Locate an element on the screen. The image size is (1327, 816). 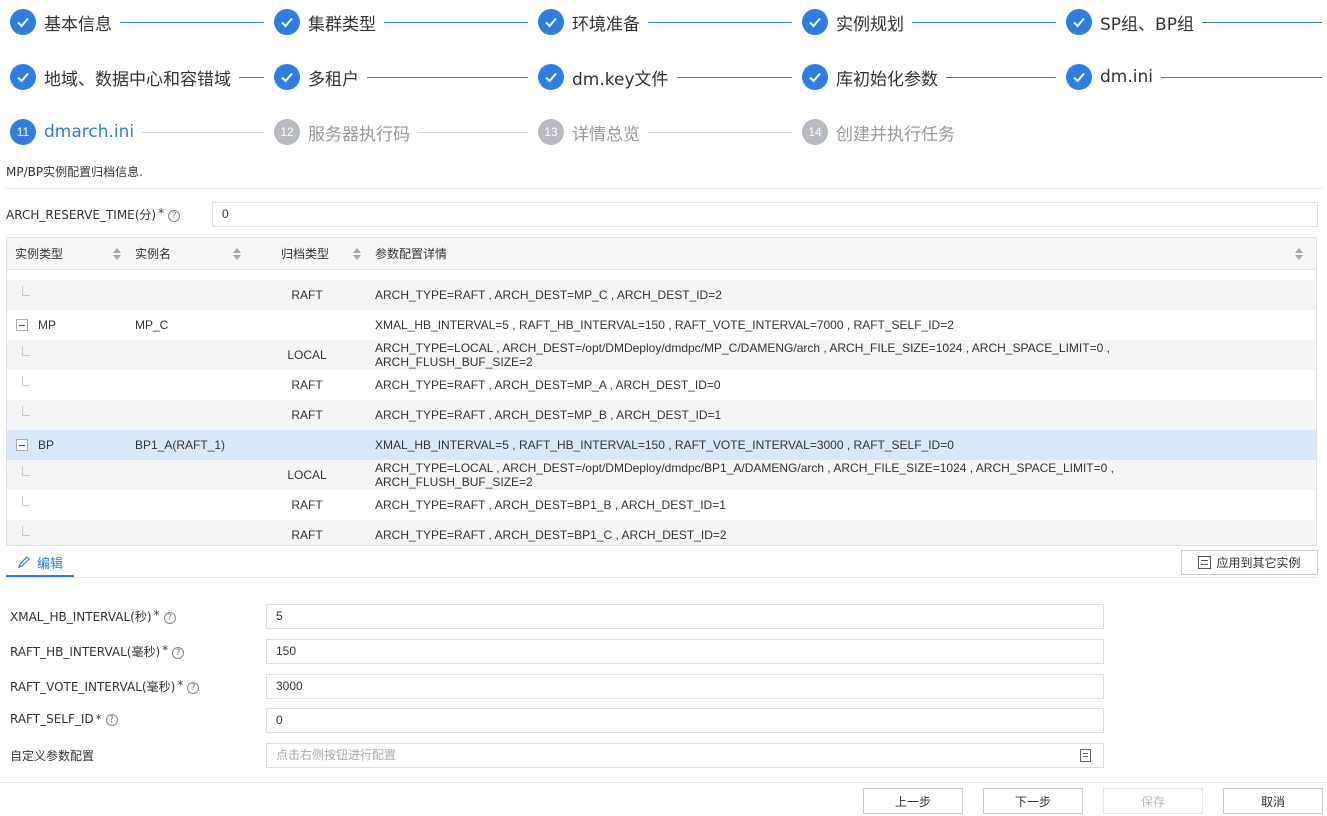
column-header-arch-type: 归档类型 is located at coordinates (307, 254).